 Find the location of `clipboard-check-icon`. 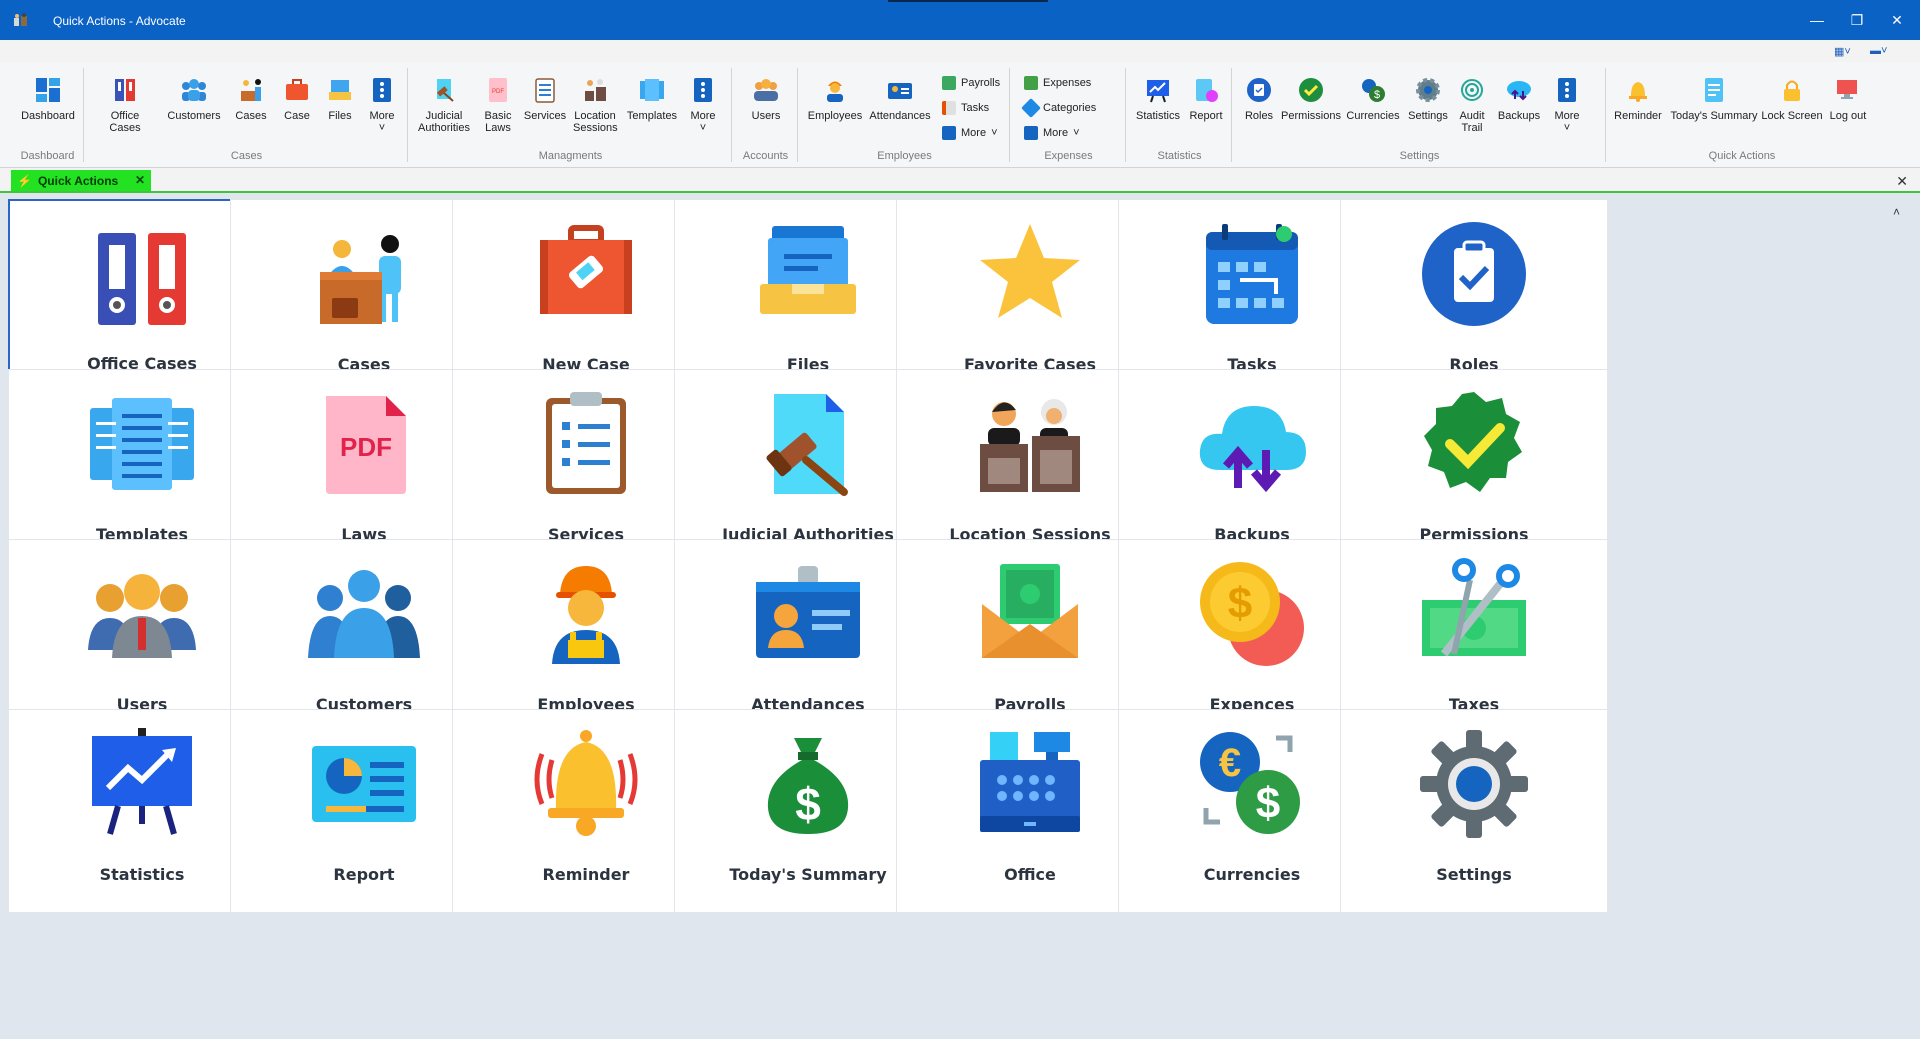

clipboard-check-icon is located at coordinates (1474, 274).